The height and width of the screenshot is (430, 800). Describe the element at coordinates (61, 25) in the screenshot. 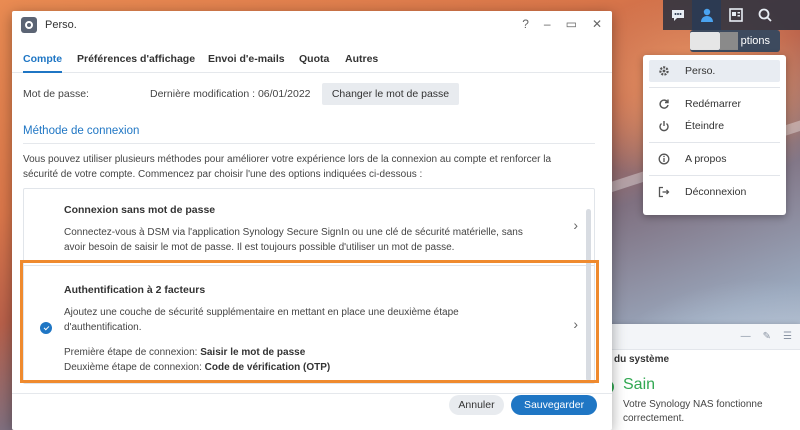

I see `dialog-title: Perso.` at that location.